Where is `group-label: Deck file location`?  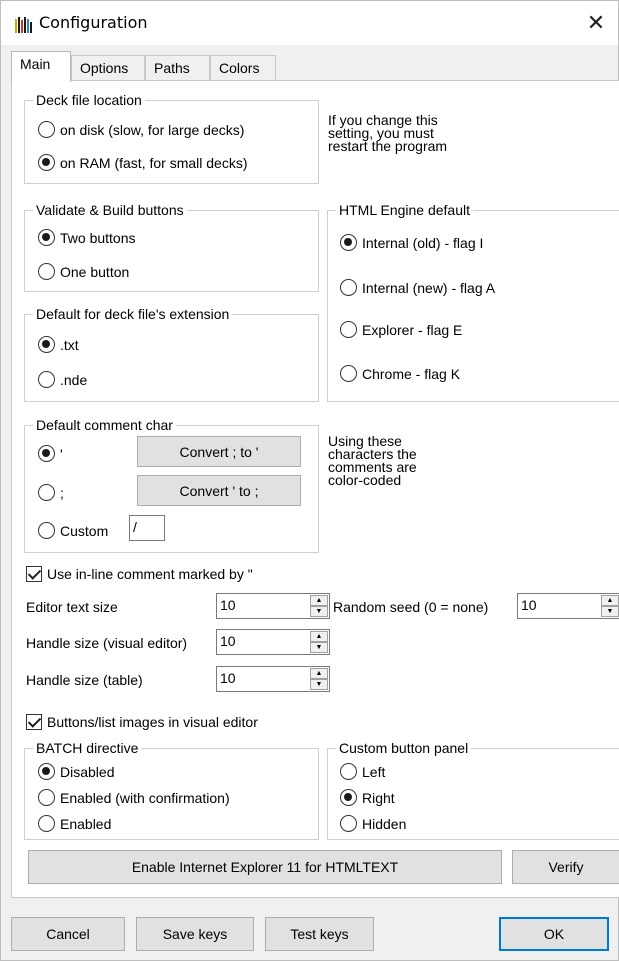 group-label: Deck file location is located at coordinates (89, 100).